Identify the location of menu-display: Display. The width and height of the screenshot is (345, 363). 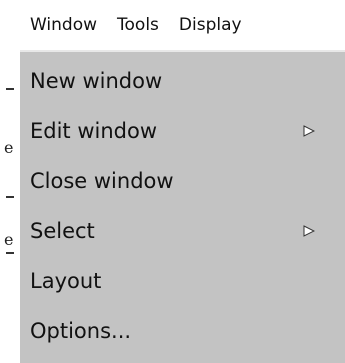
(210, 25).